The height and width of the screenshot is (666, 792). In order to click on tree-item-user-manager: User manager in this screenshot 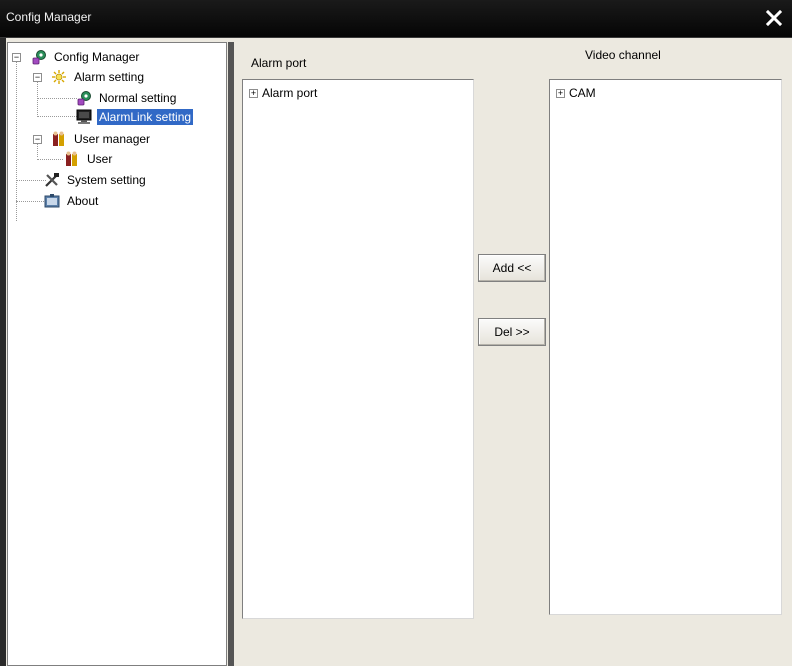, I will do `click(101, 139)`.